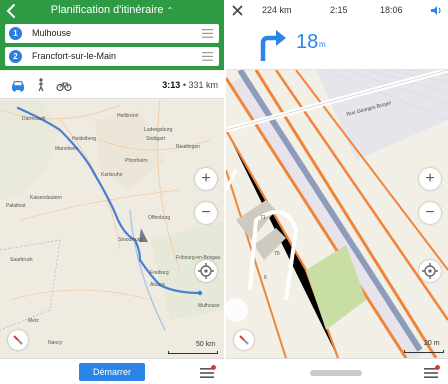  Describe the element at coordinates (432, 343) in the screenshot. I see `map-scale-label: 20 m` at that location.